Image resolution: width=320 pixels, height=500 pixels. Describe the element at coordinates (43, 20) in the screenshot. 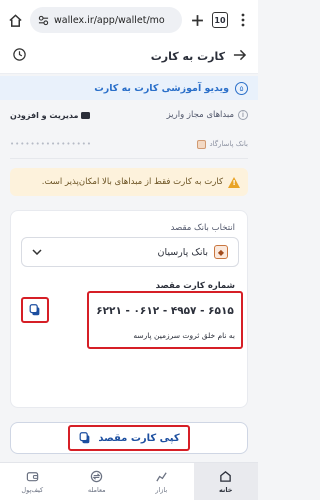

I see `site-settings-icon` at that location.